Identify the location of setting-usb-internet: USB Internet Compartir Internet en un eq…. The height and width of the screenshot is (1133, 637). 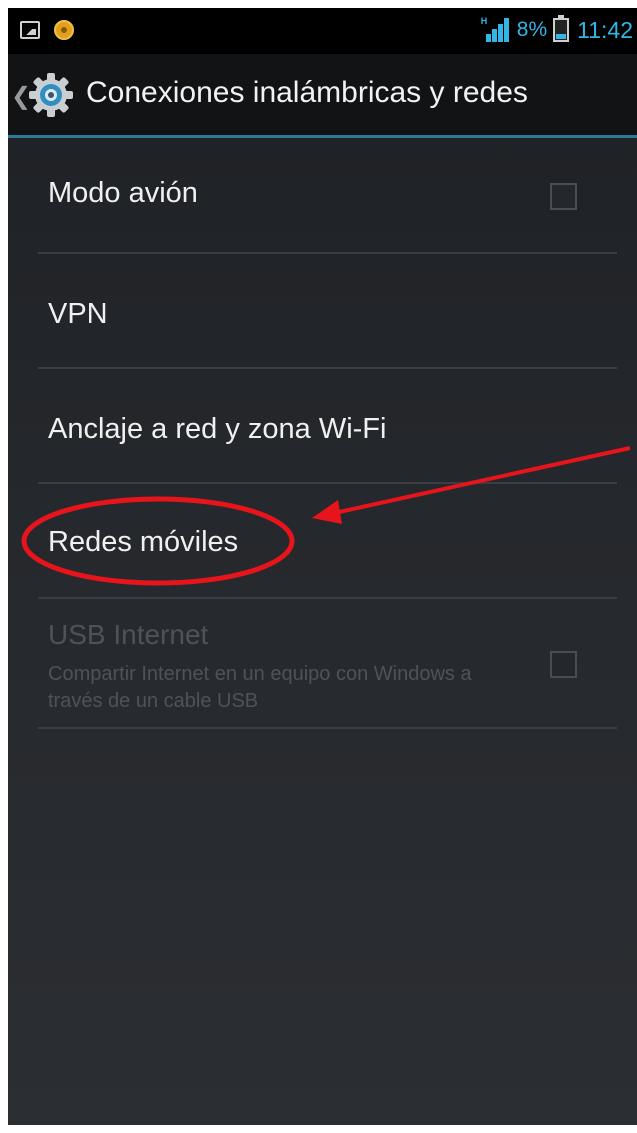
(322, 664).